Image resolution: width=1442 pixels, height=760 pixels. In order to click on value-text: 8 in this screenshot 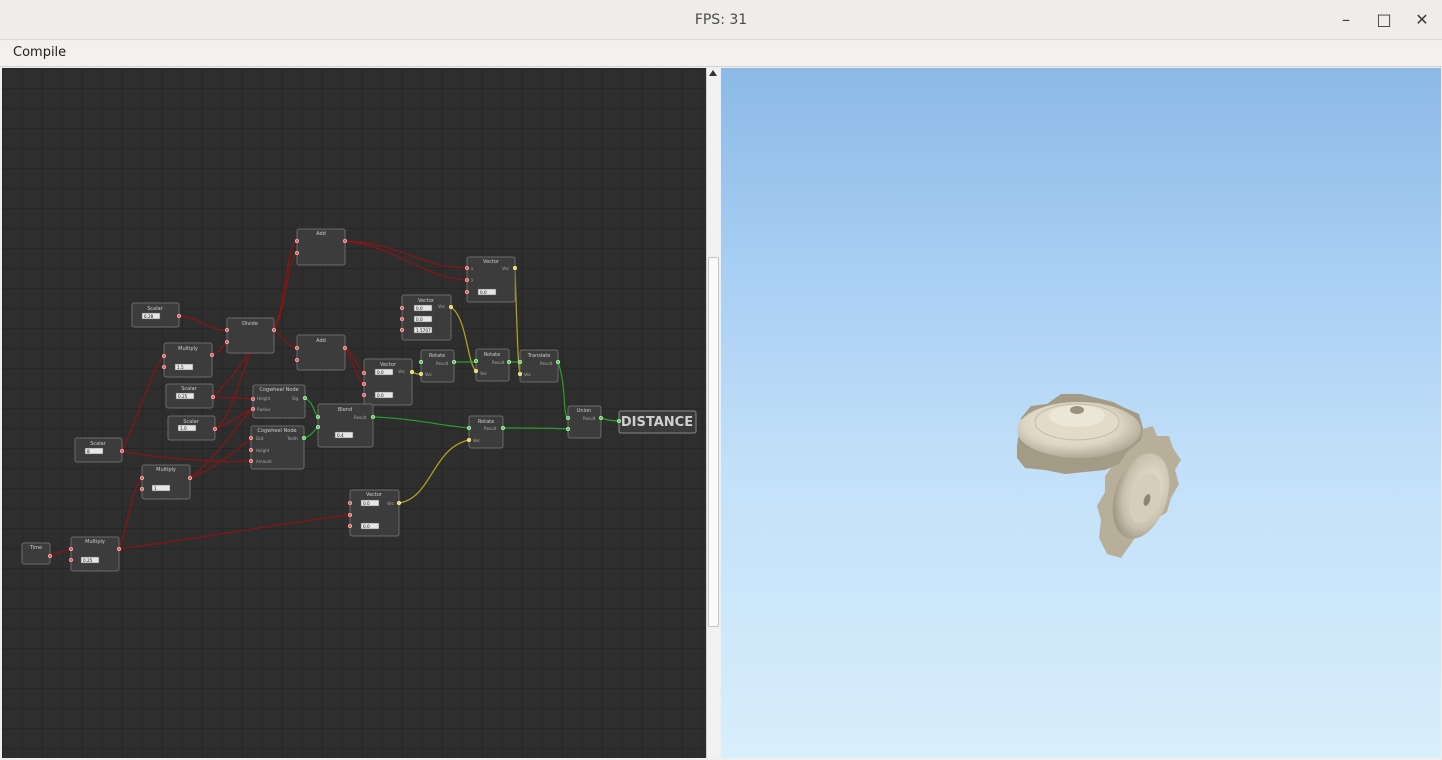, I will do `click(88, 451)`.